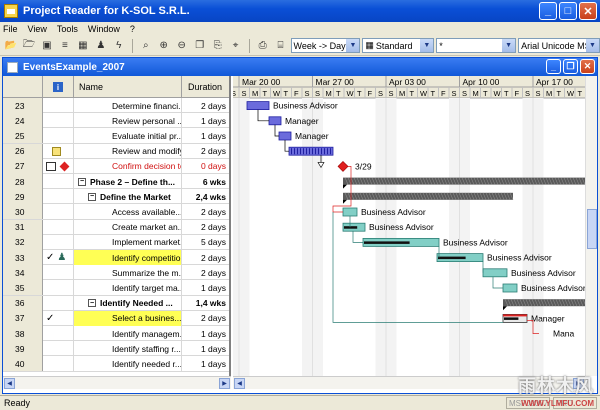 The height and width of the screenshot is (410, 600). What do you see at coordinates (205, 181) in the screenshot?
I see `duration-cell: 6 wks` at bounding box center [205, 181].